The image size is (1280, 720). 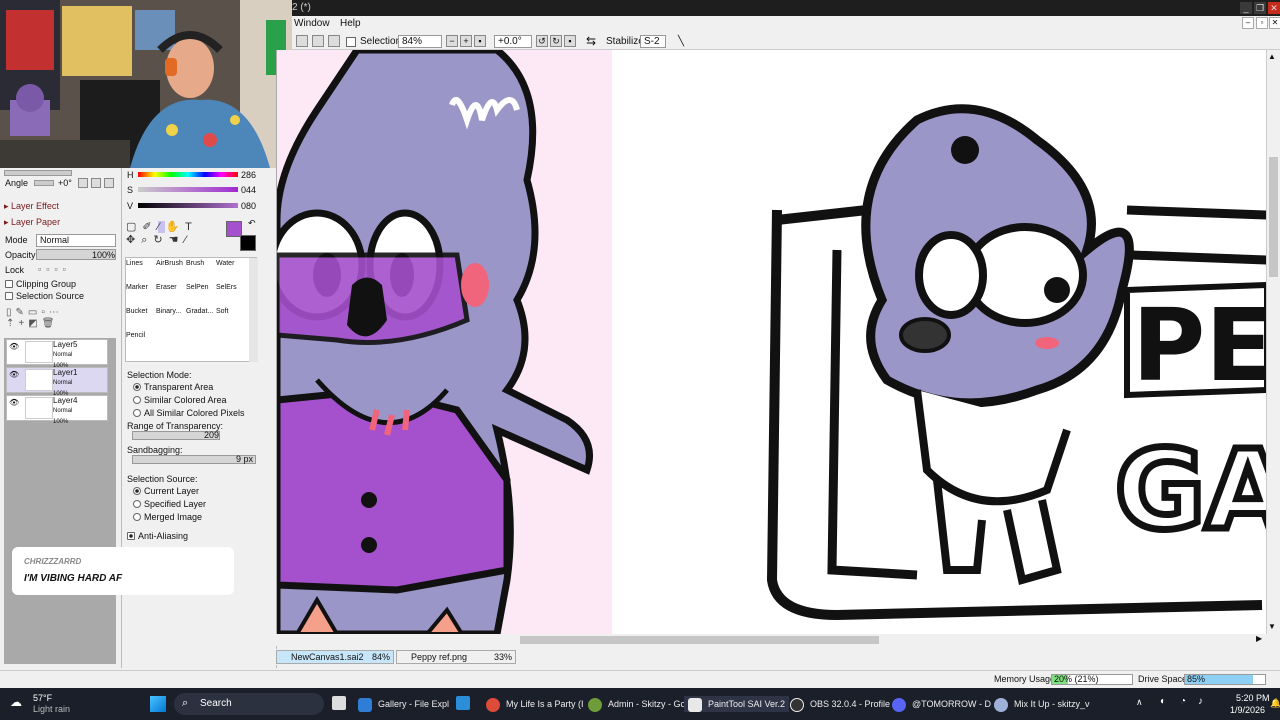 I want to click on hand-icon: ☚, so click(x=177, y=240).